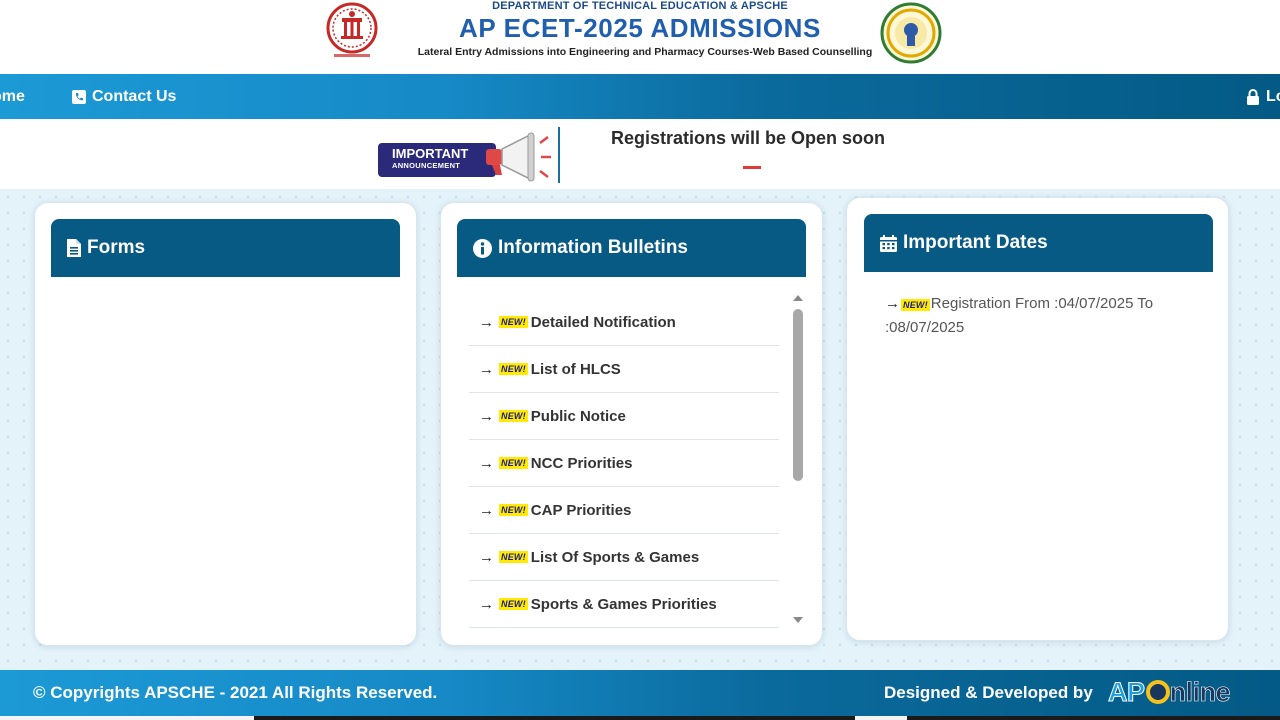 The image size is (1280, 720). What do you see at coordinates (581, 463) in the screenshot?
I see `bulletin-label: NCC Priorities` at bounding box center [581, 463].